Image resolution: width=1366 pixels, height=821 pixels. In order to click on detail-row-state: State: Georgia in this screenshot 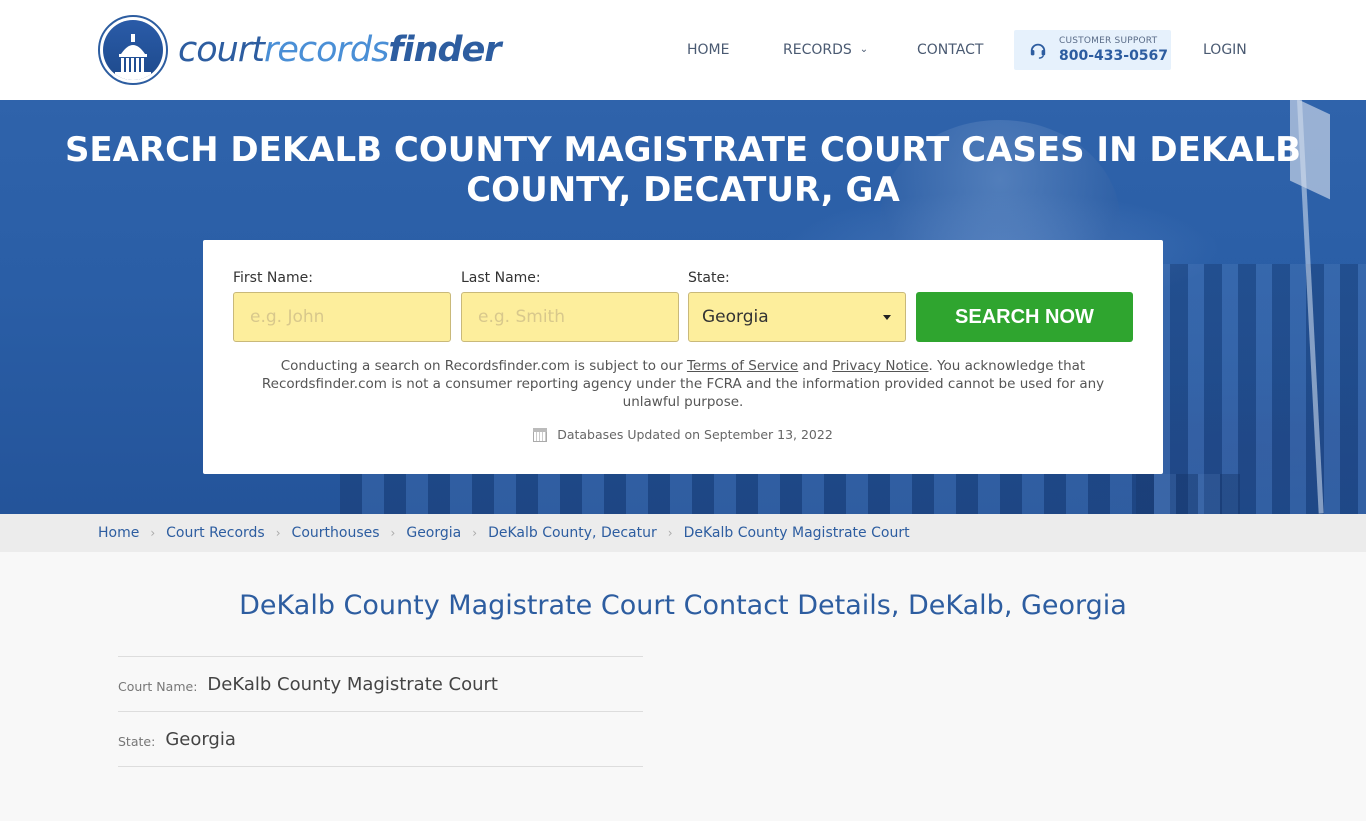, I will do `click(380, 738)`.